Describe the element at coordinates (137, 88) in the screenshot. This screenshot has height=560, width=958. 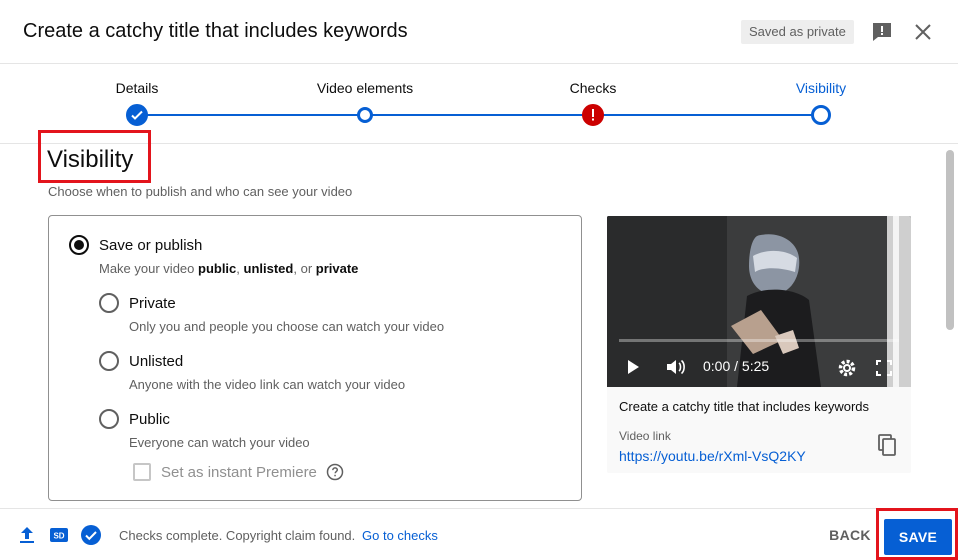
I see `step-label: Details` at that location.